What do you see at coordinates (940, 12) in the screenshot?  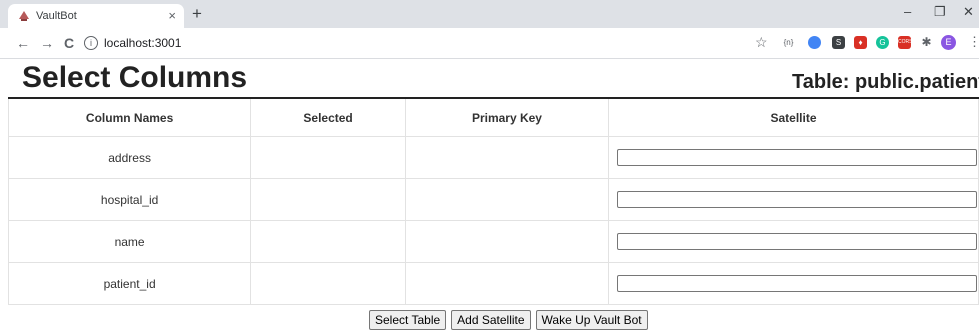 I see `restore-icon: ❐` at bounding box center [940, 12].